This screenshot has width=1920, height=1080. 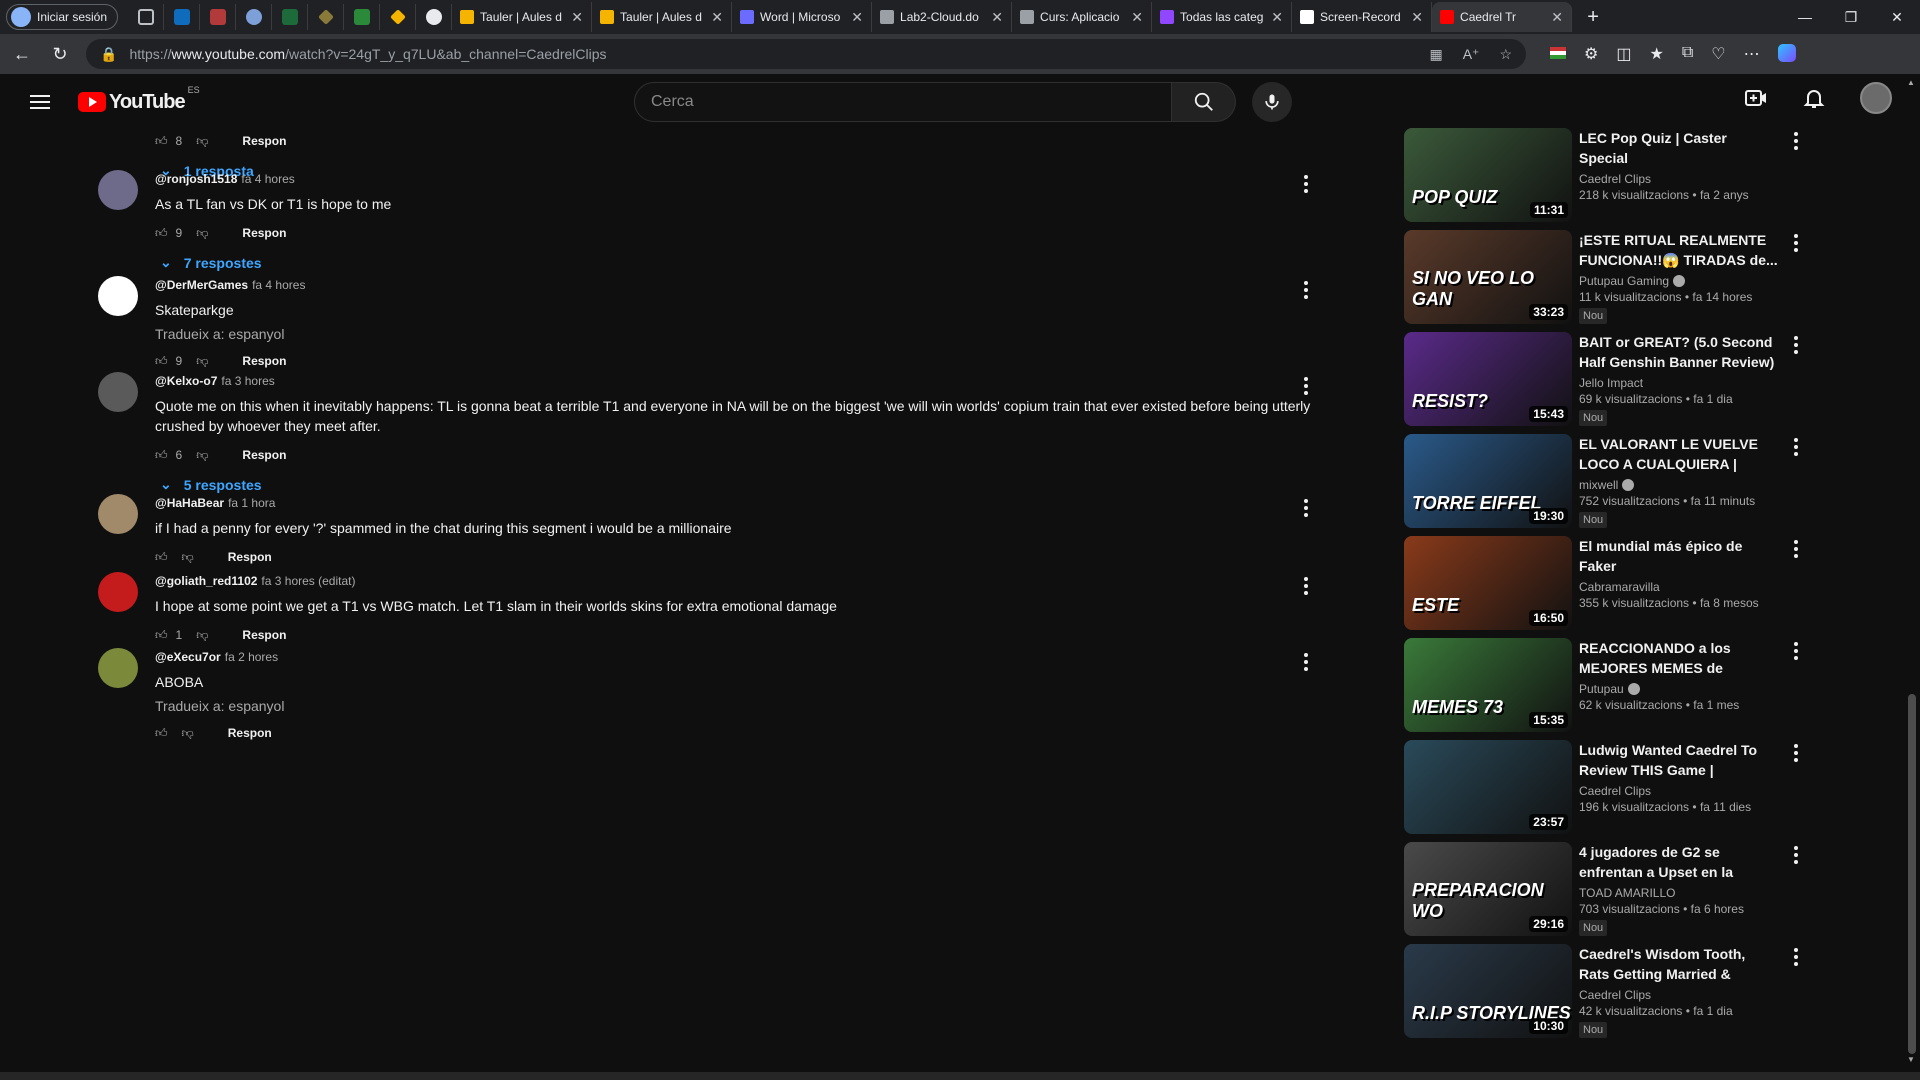 I want to click on browser-tab: Screen-Record ✕, so click(x=1362, y=17).